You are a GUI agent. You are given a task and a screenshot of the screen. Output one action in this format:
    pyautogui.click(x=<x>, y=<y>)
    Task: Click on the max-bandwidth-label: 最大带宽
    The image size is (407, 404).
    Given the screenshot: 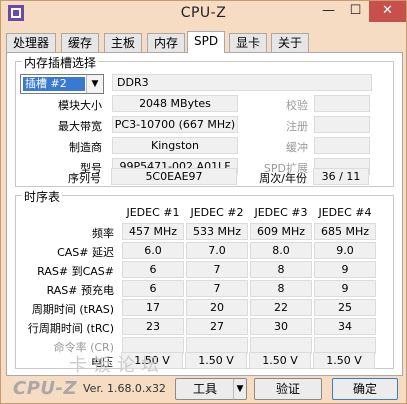 What is the action you would take?
    pyautogui.click(x=80, y=126)
    